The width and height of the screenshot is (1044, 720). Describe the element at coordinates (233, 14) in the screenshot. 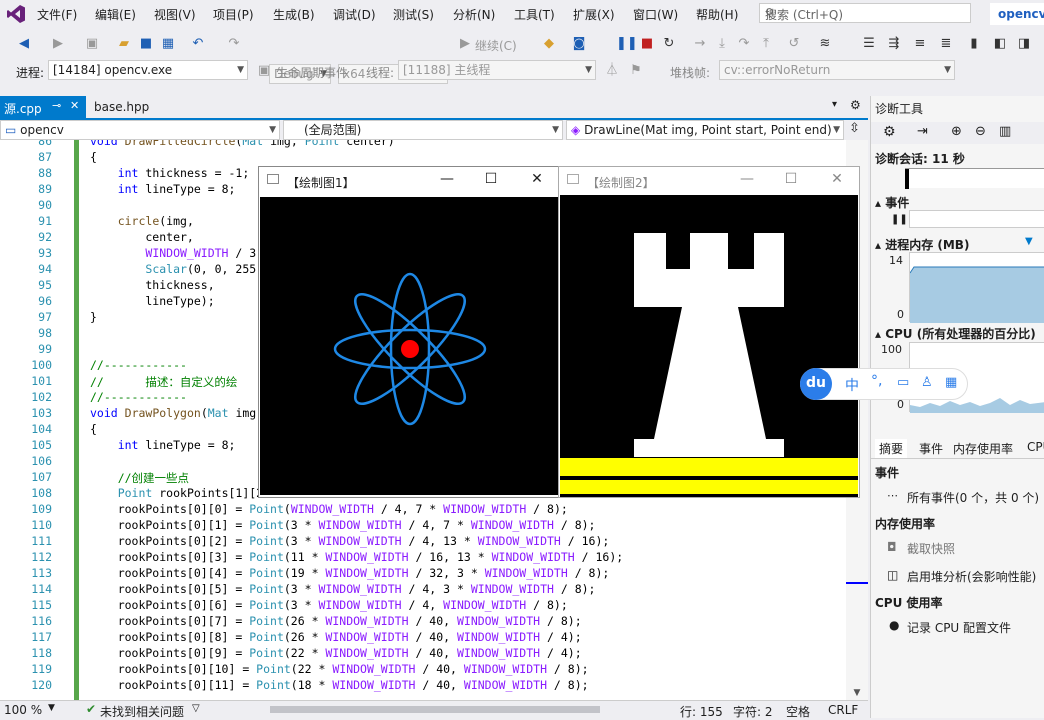

I see `menu-project: 项目(P)` at that location.